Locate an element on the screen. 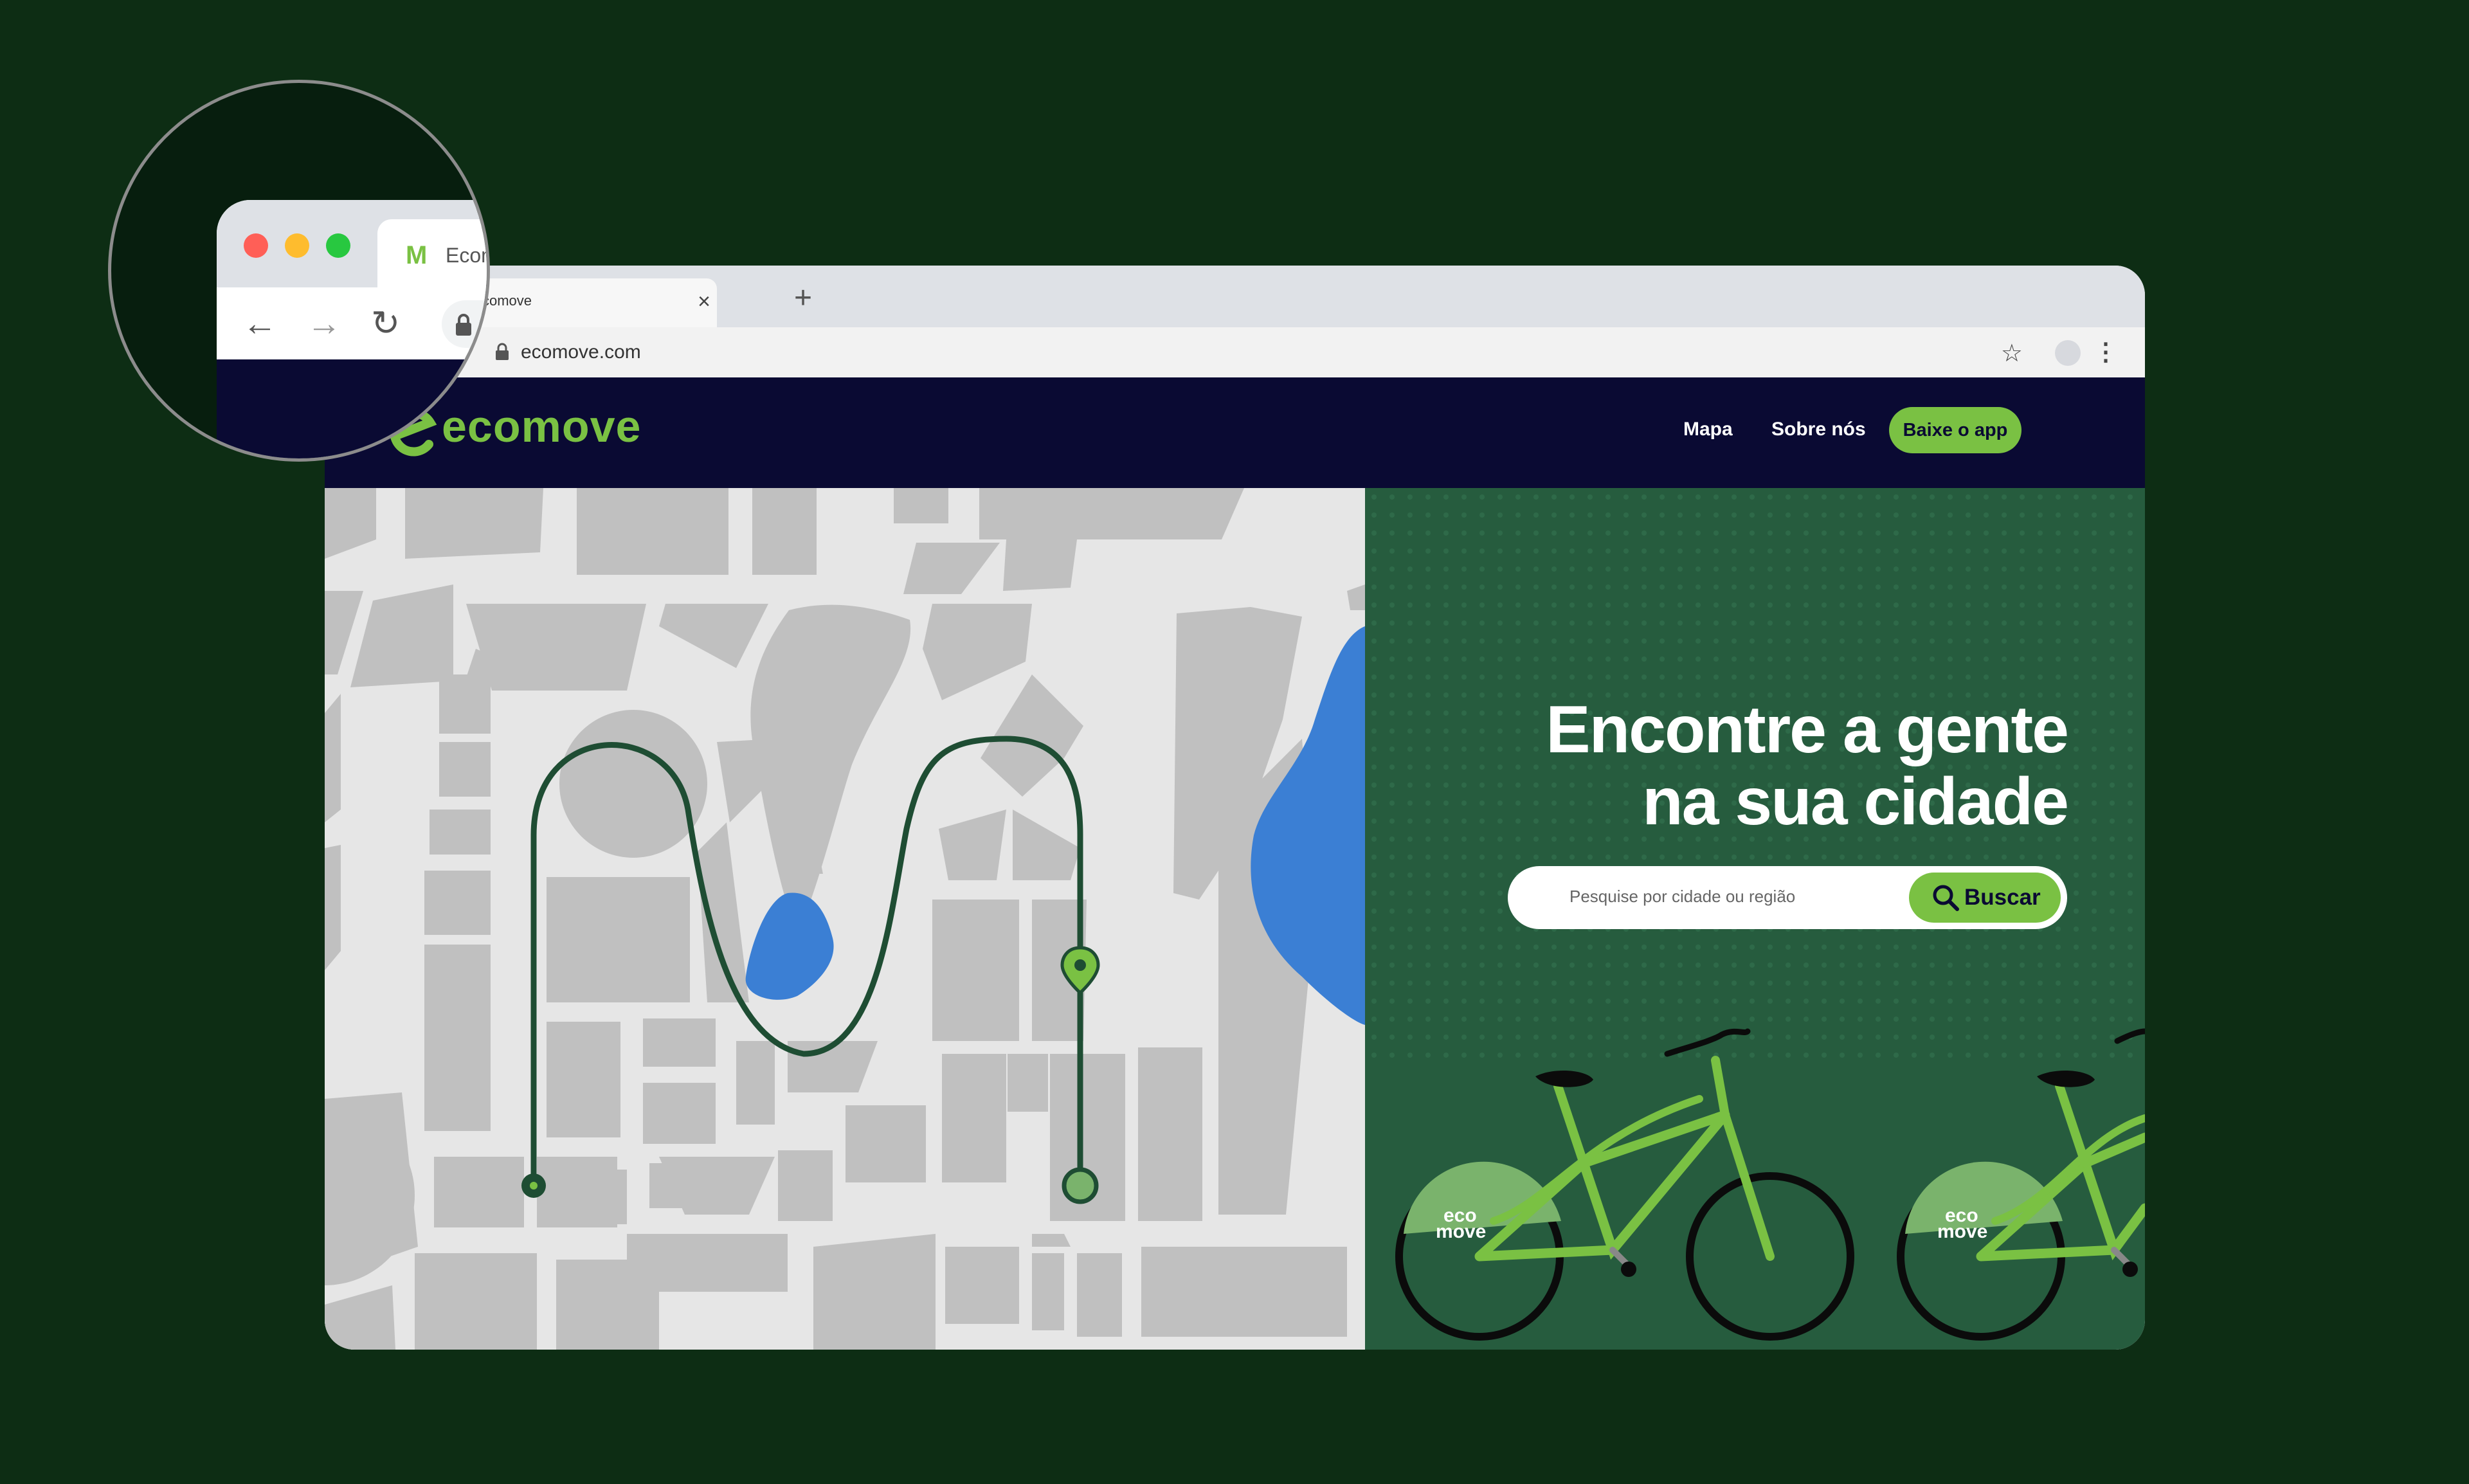 The height and width of the screenshot is (1484, 2469). magnified-tab-strip: M Ecom is located at coordinates (352, 243).